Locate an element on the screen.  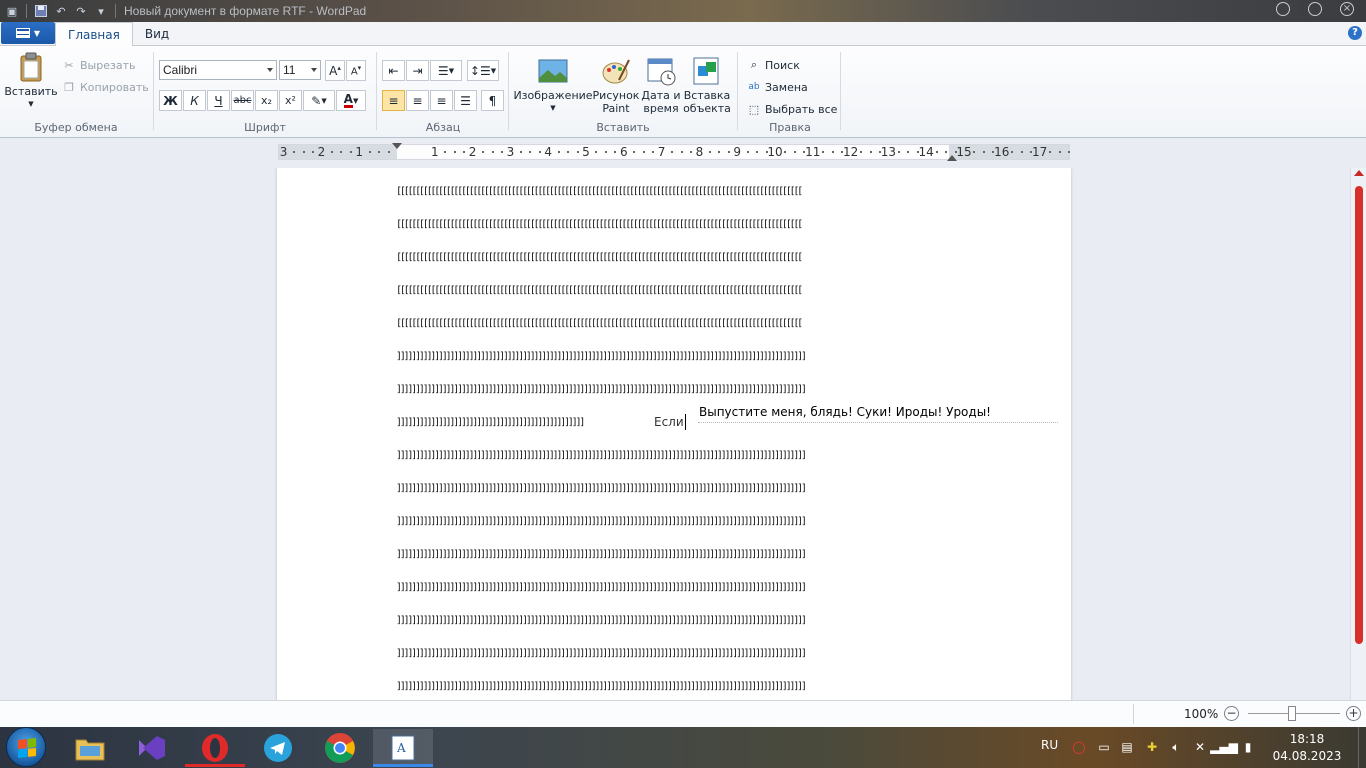
vertical-scrollbar is located at coordinates (1358, 434).